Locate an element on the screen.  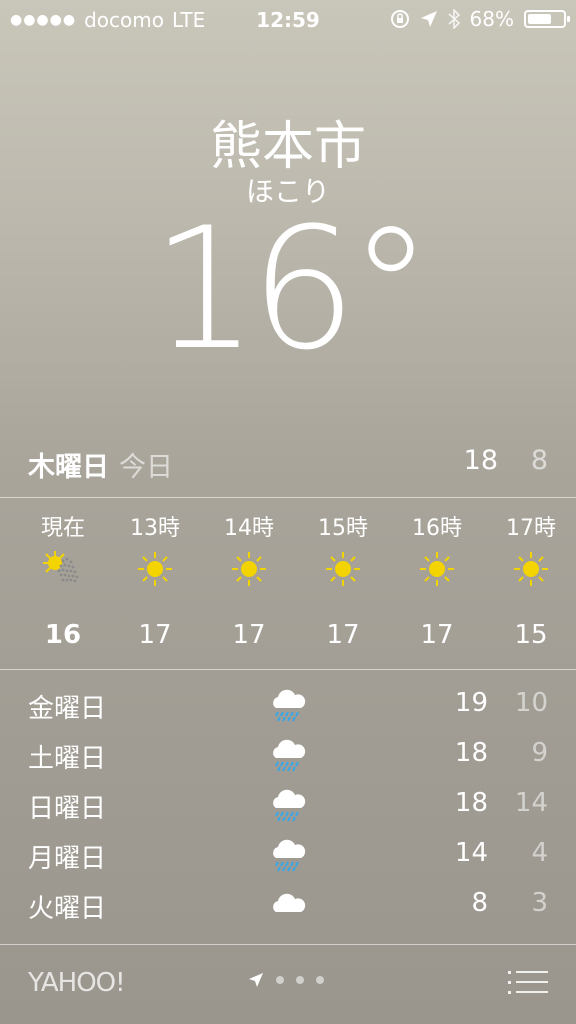
hourly-forecast: 現在 16 13時 17 14時 17 15時 17 16時 17 17時 15 is located at coordinates (288, 585).